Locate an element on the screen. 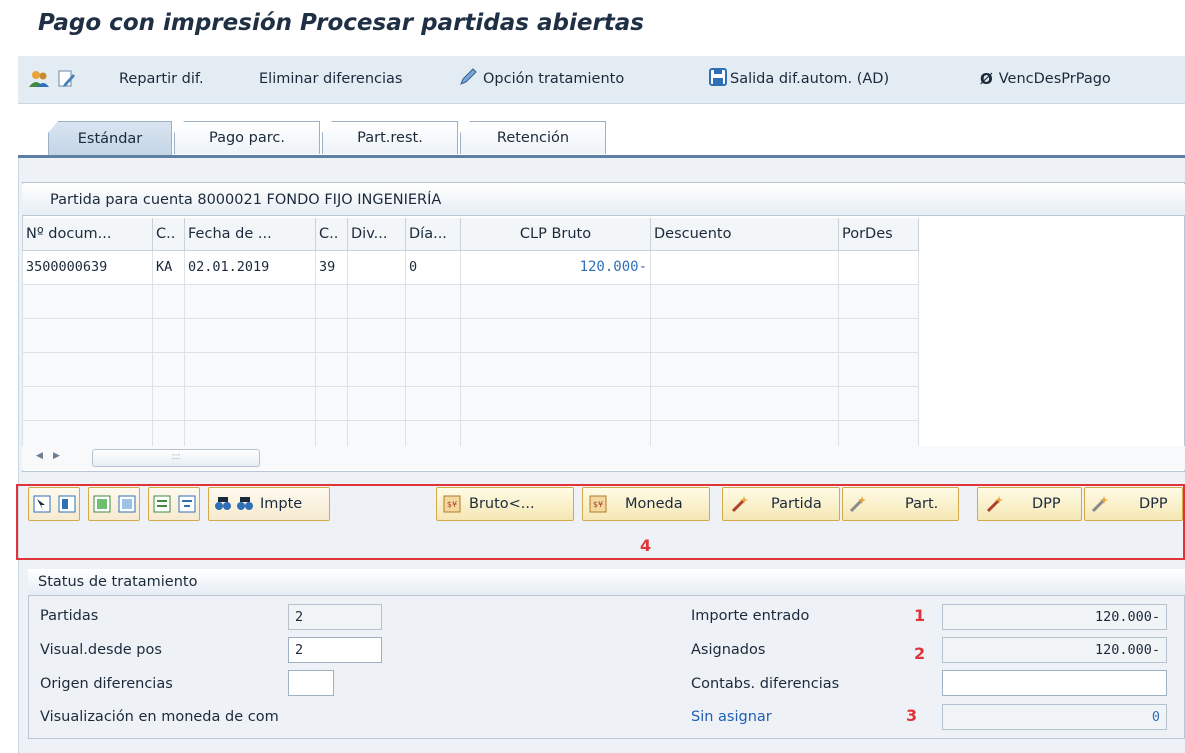 The height and width of the screenshot is (753, 1185). opcion-tratamiento-label: Opción tratamiento is located at coordinates (554, 79).